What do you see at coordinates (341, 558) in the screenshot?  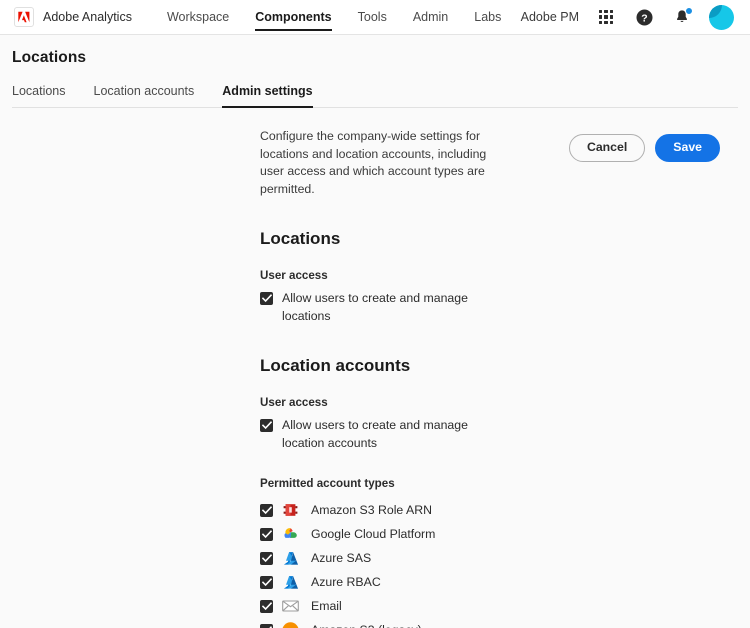 I see `account-type-label-azure-sas: Azure SAS` at bounding box center [341, 558].